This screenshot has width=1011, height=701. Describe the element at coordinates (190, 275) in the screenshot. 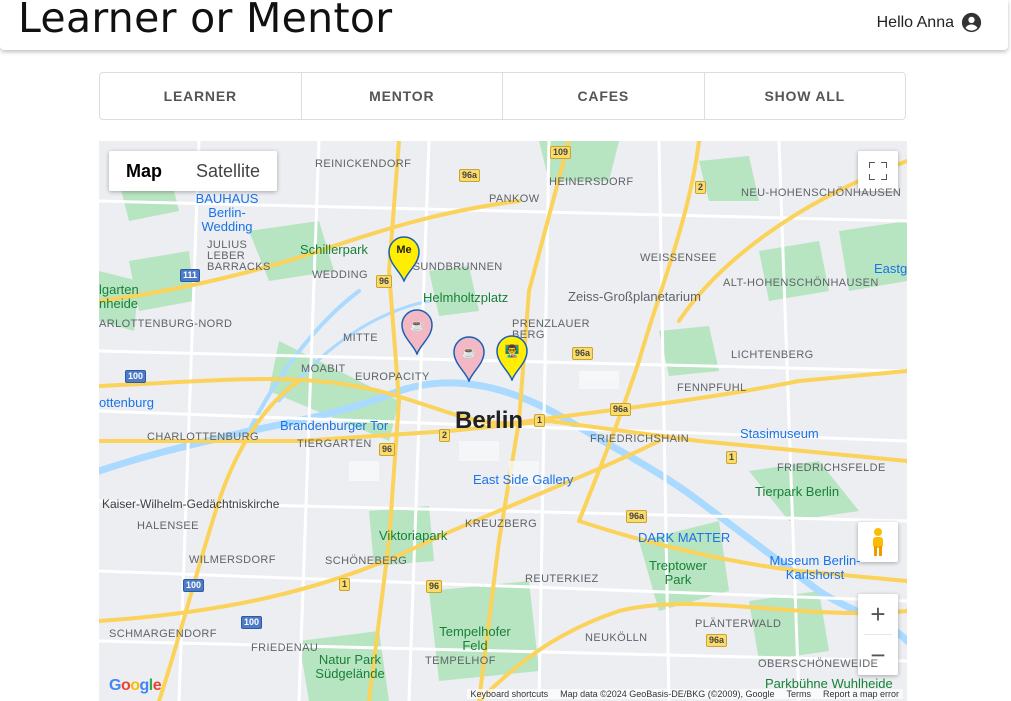

I see `road-shield: 111` at that location.